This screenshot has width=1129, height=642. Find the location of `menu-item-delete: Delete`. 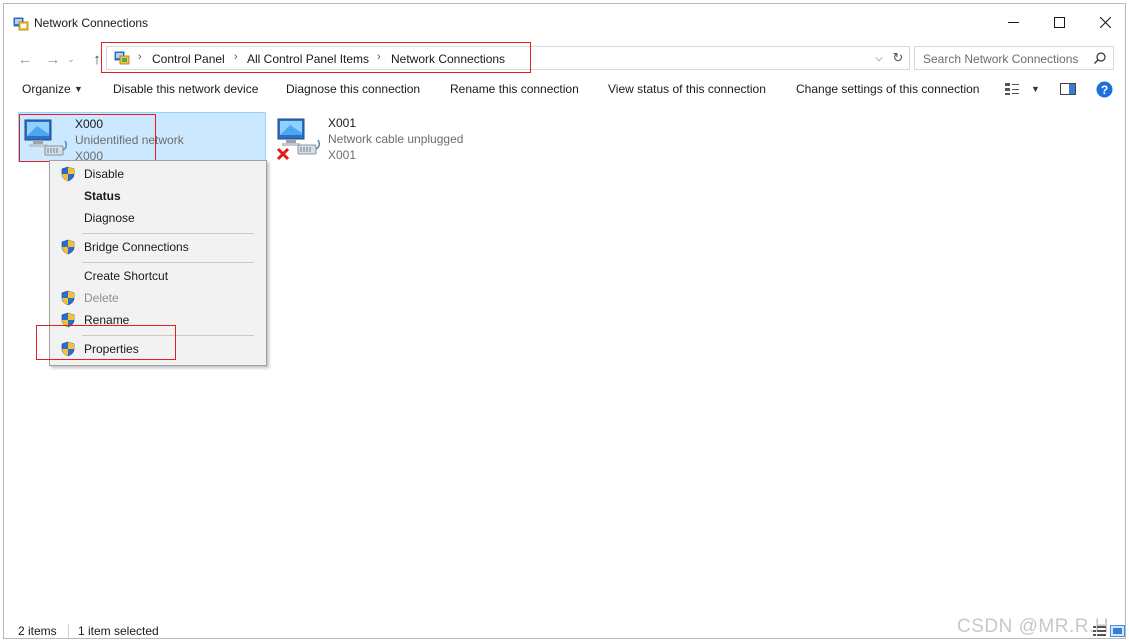

menu-item-delete: Delete is located at coordinates (158, 298).